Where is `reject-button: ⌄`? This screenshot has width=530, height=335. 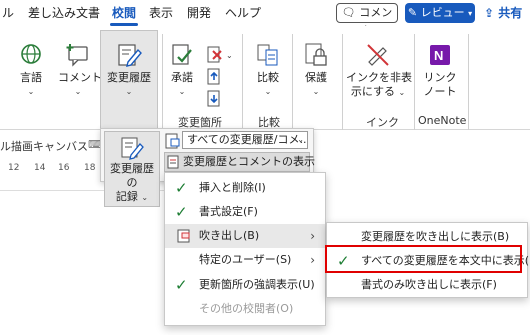
reject-button: ⌄ is located at coordinates (219, 55).